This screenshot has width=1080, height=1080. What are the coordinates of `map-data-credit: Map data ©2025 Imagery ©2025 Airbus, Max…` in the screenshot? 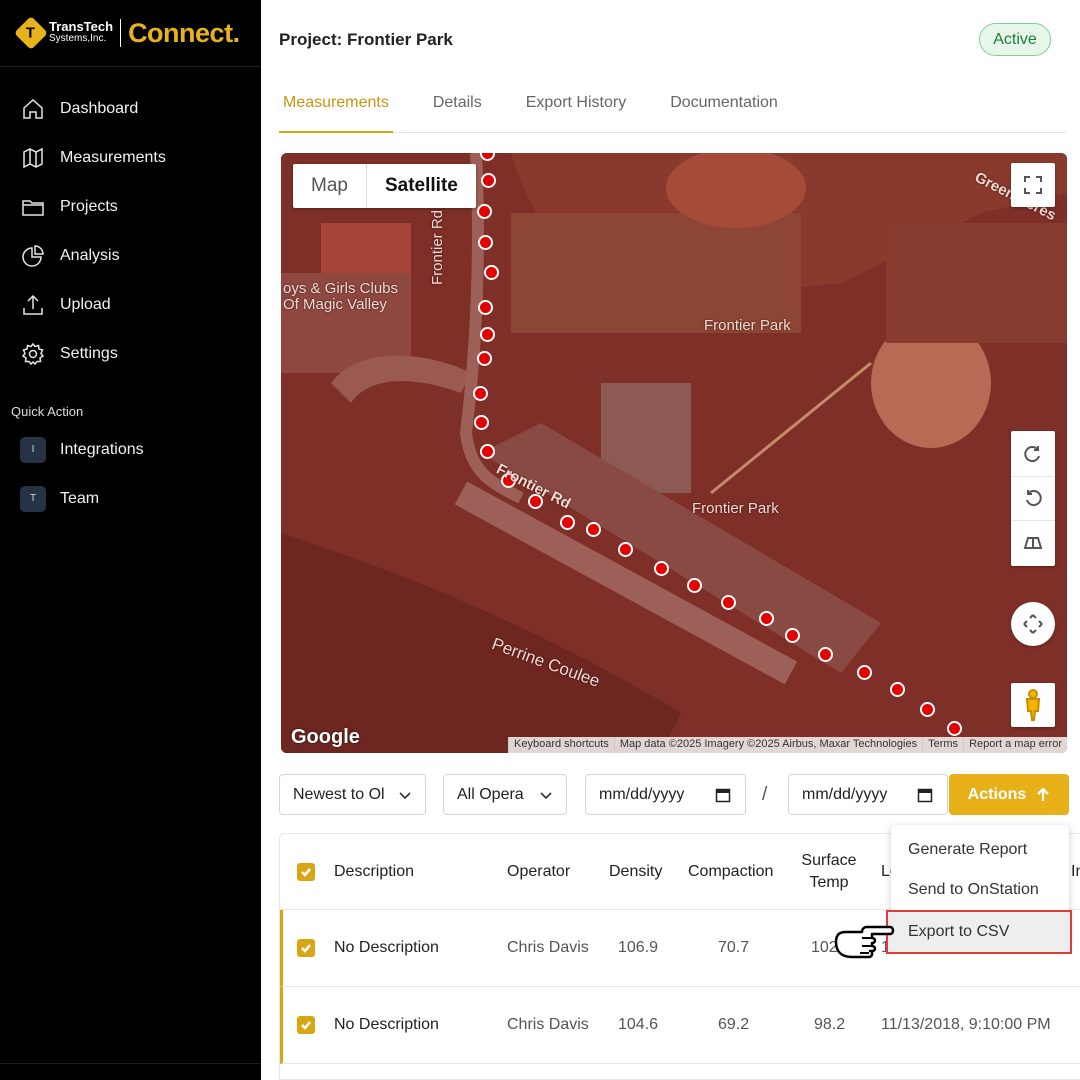 It's located at (767, 745).